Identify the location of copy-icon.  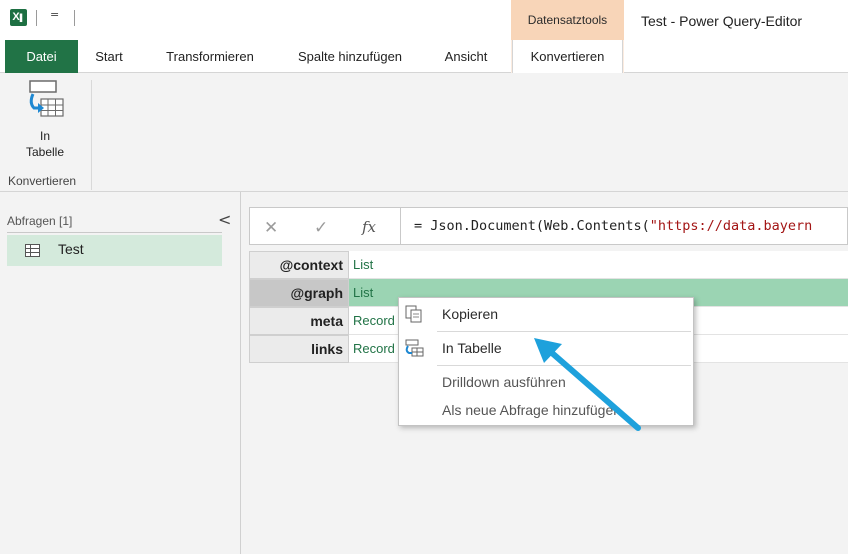
(413, 314).